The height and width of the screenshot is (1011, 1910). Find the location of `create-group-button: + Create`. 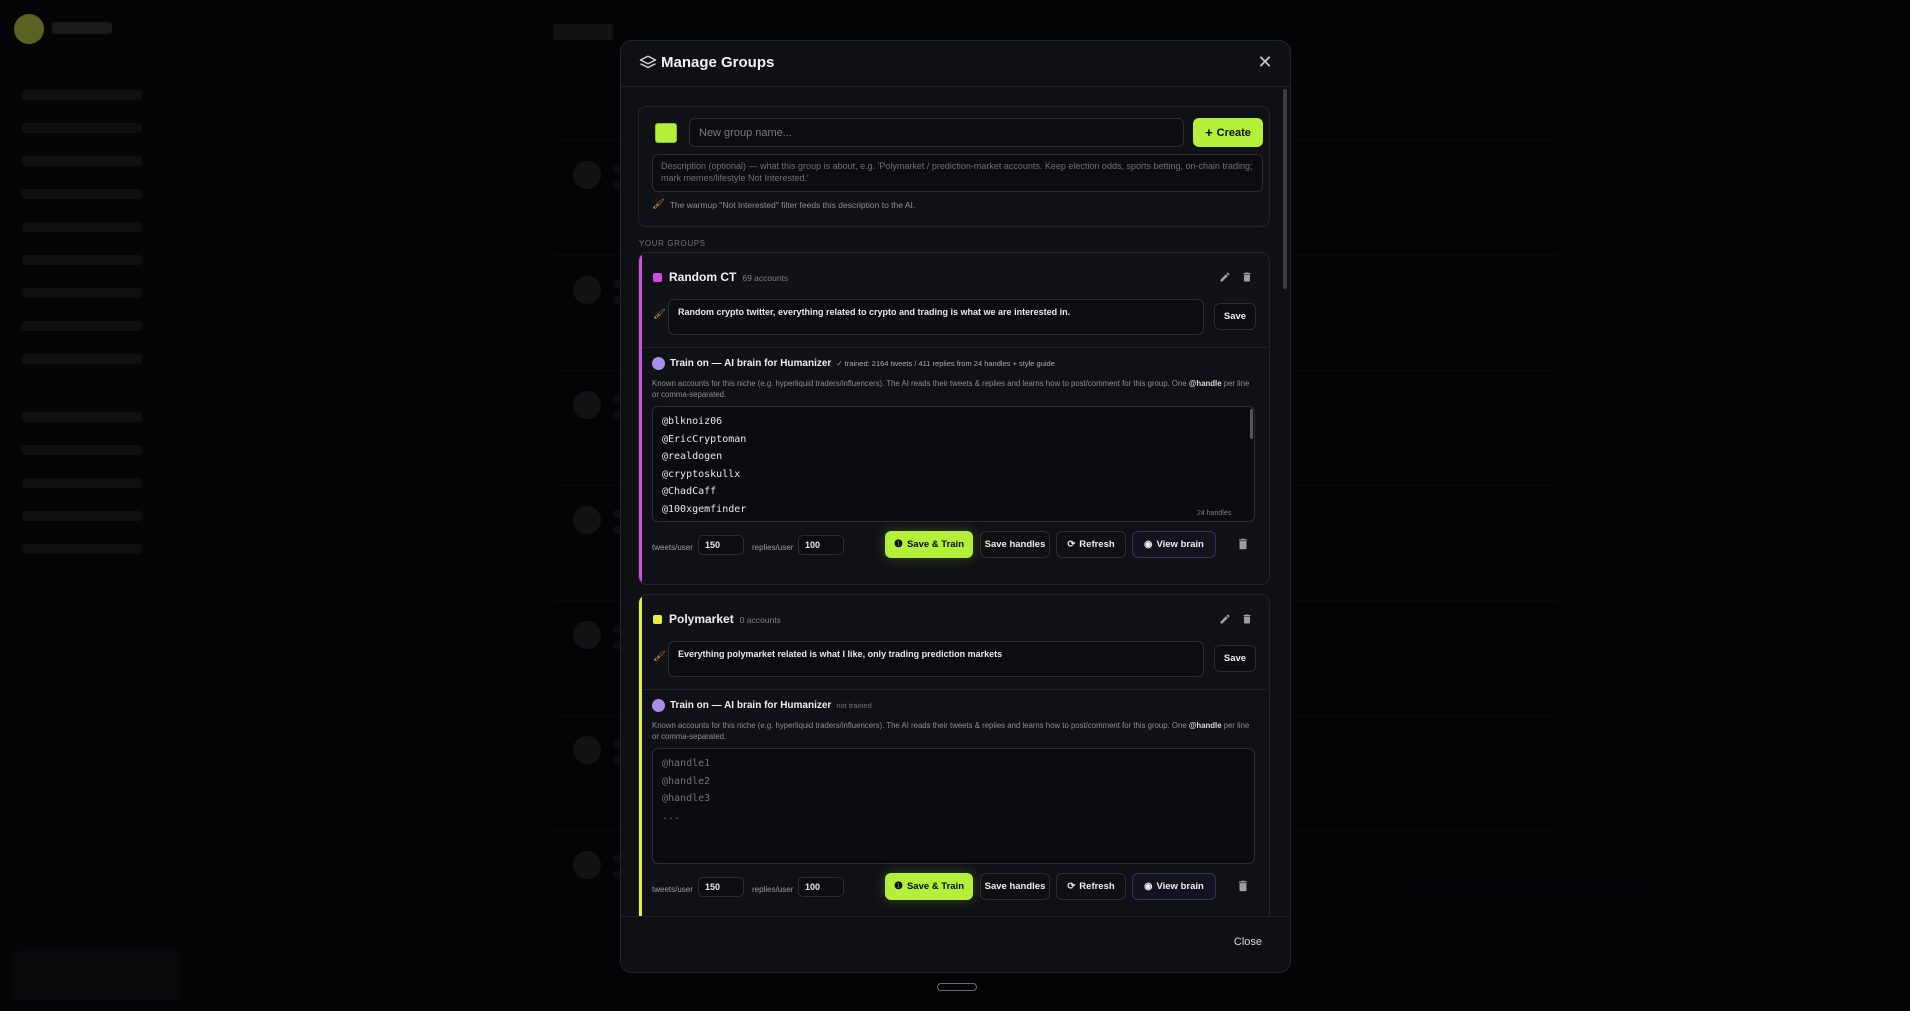

create-group-button: + Create is located at coordinates (1228, 132).